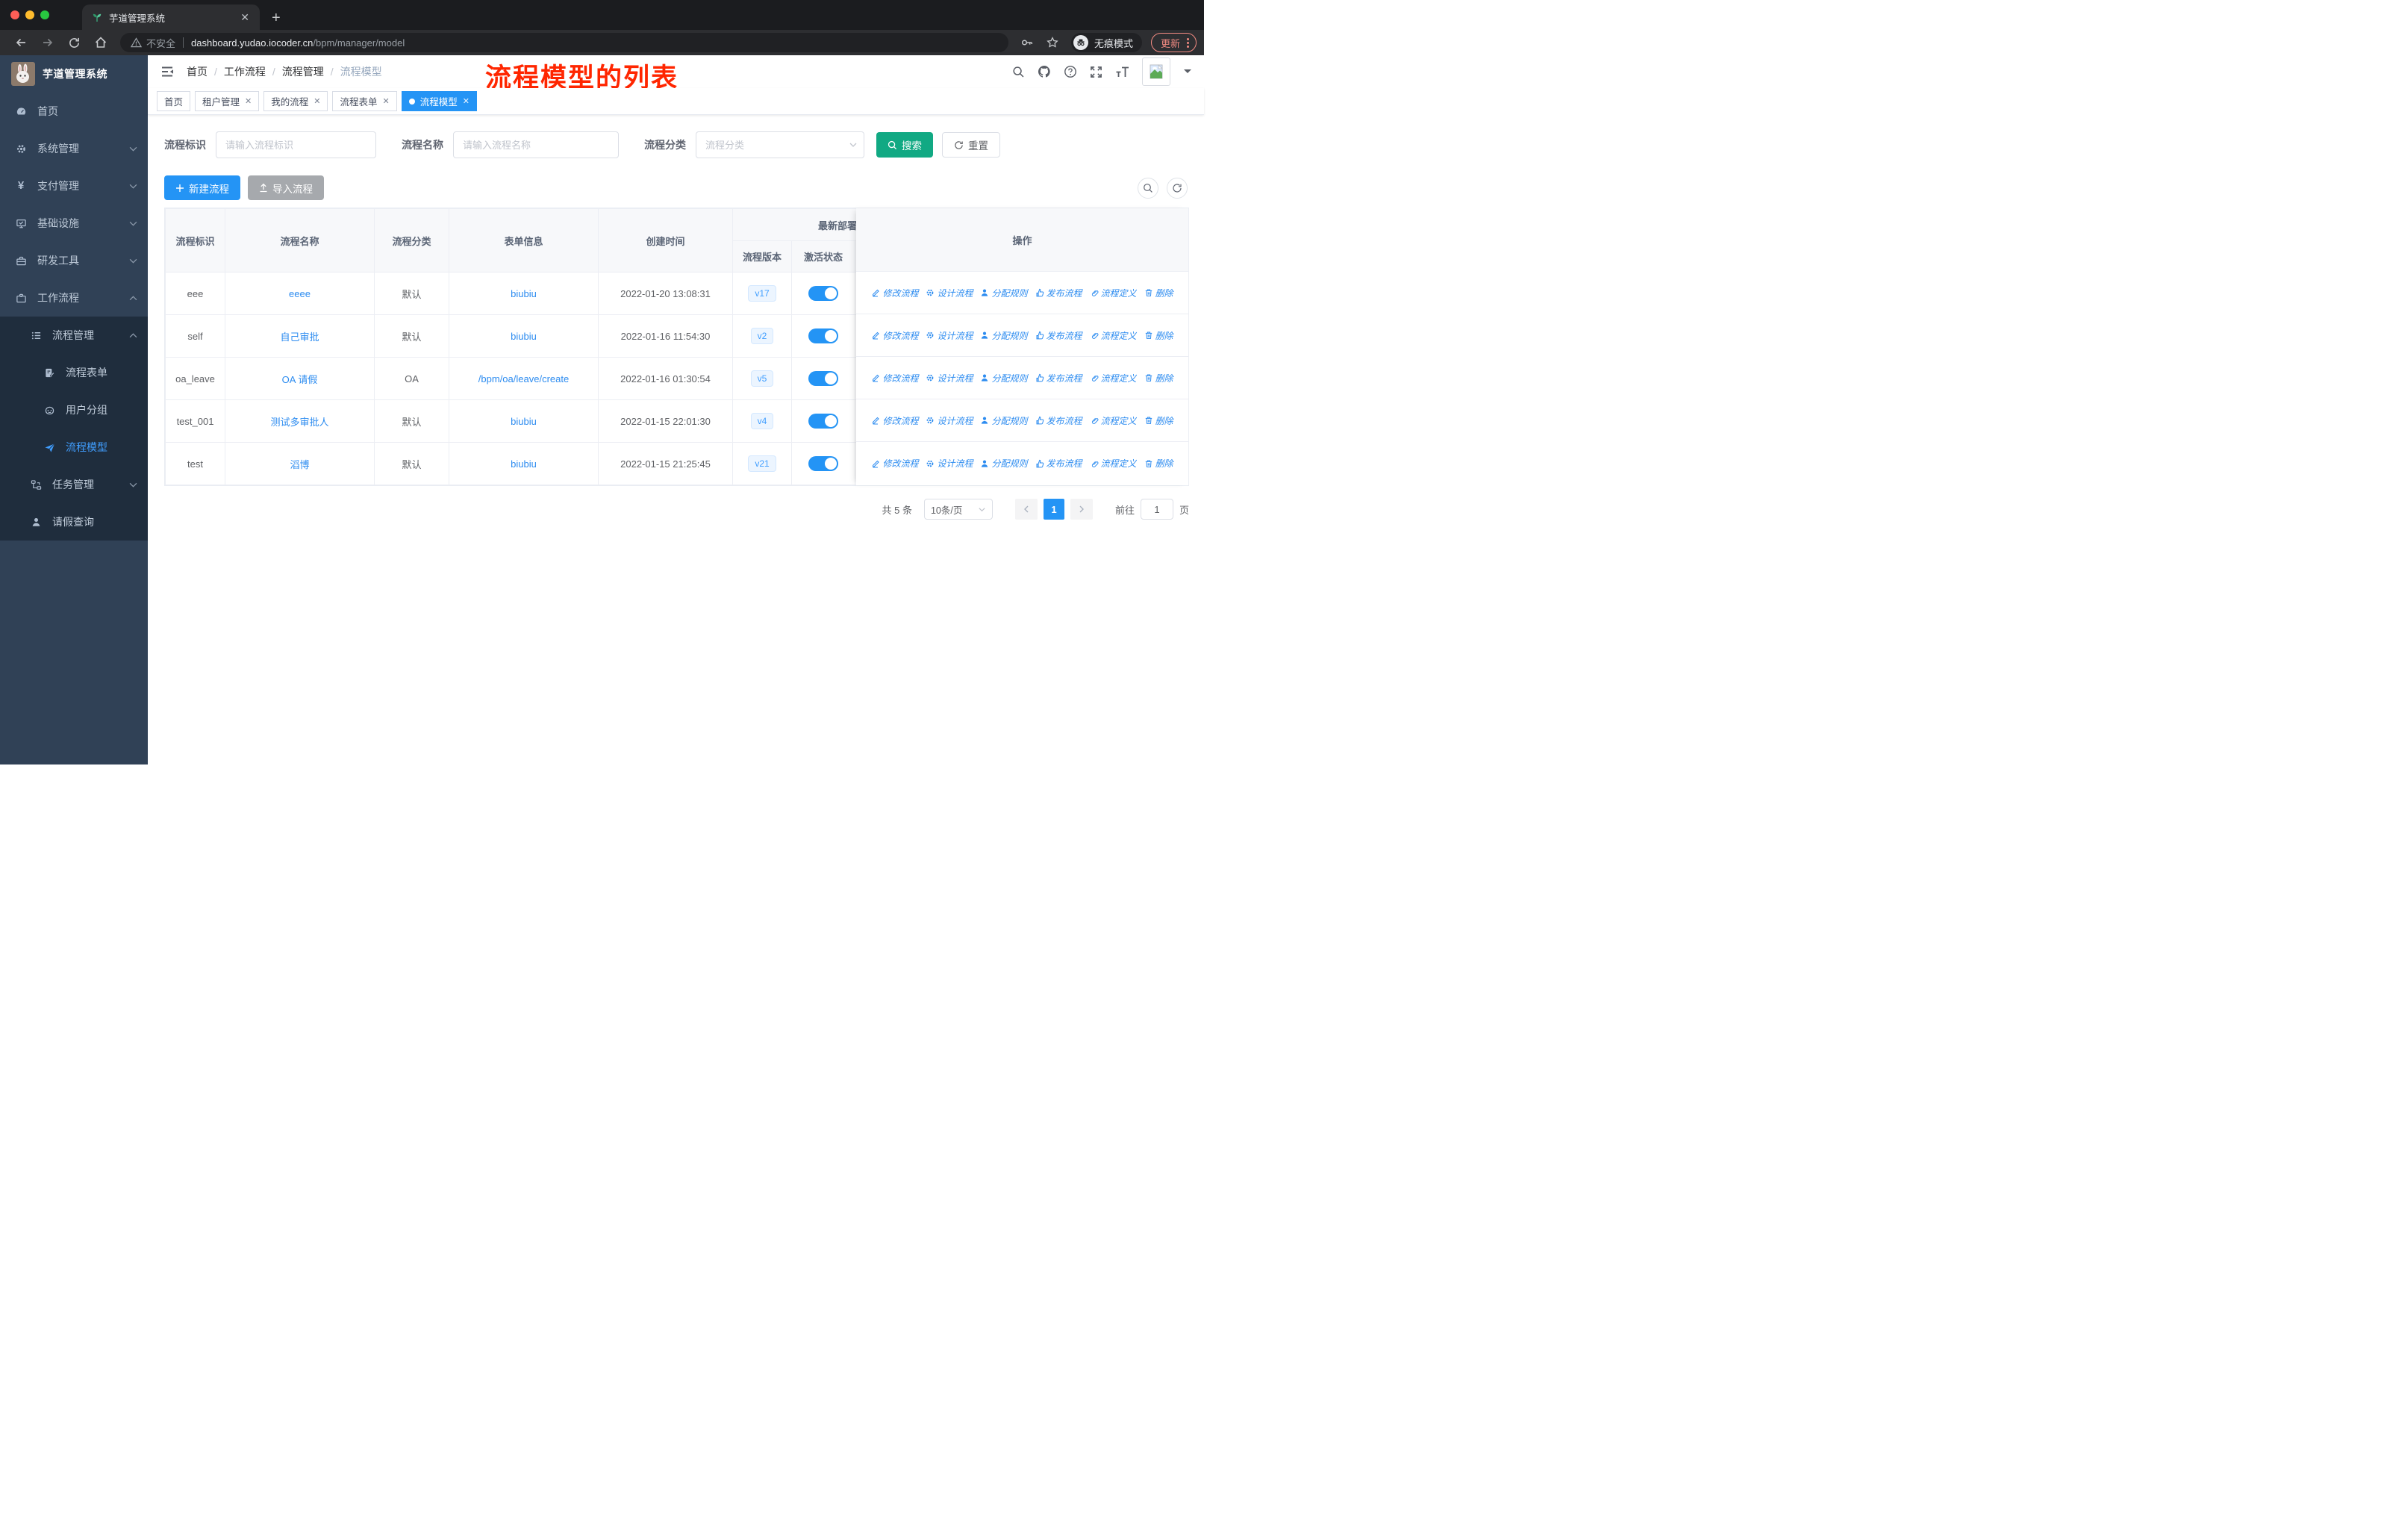  Describe the element at coordinates (29, 15) in the screenshot. I see `window-minimize-button` at that location.